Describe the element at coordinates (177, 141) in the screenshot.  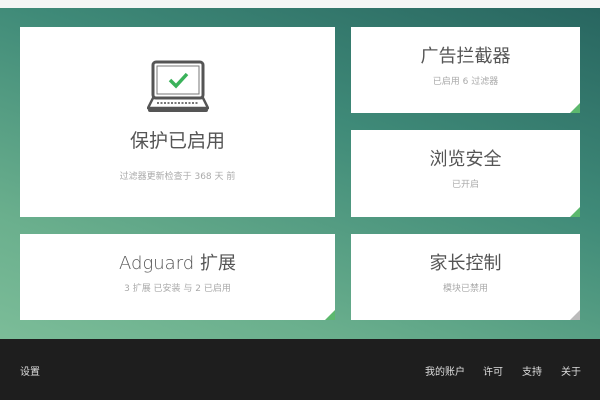
I see `protection-title: 保护已启用` at that location.